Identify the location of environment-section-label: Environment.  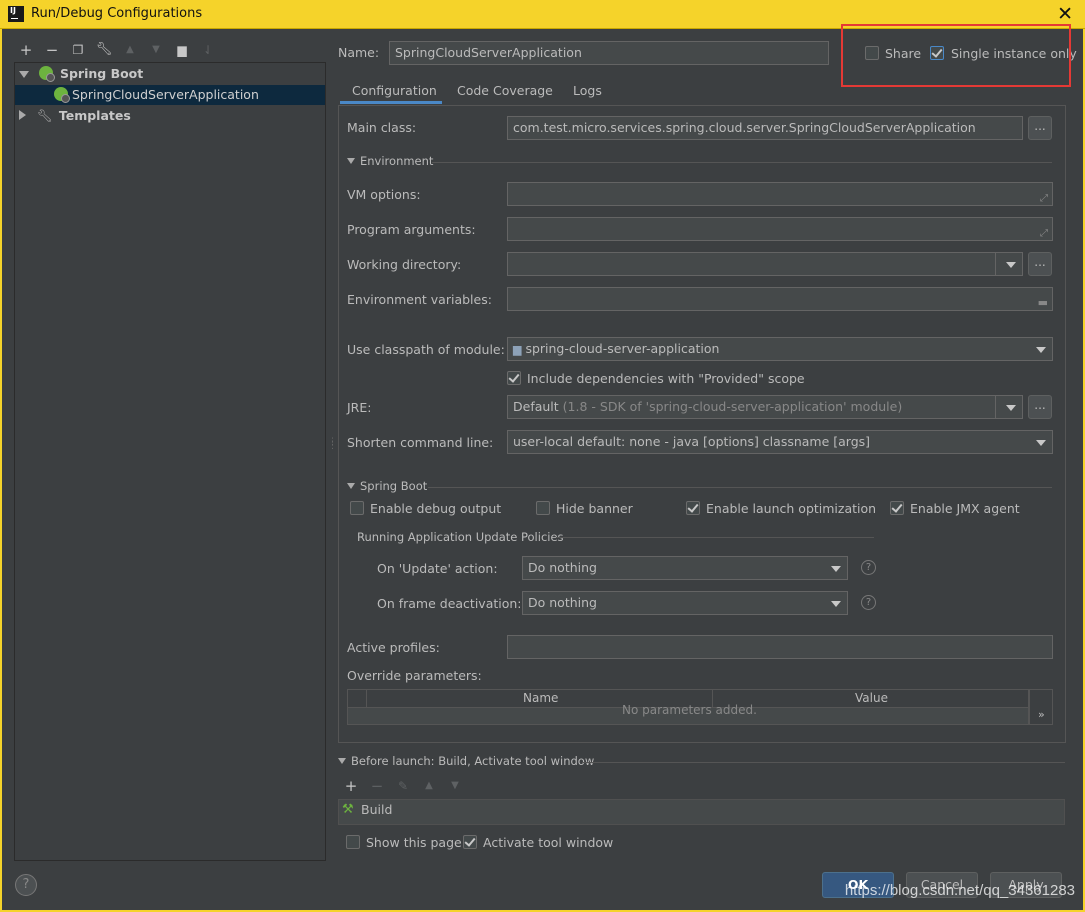
(397, 161).